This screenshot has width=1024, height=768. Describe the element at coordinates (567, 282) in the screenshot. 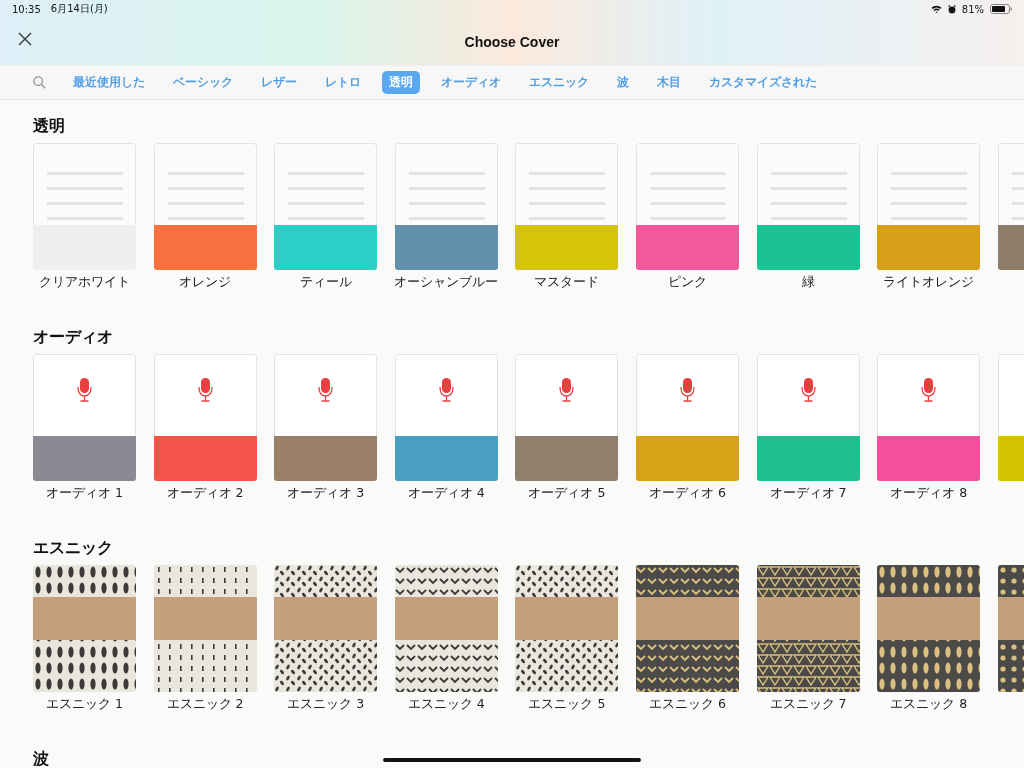

I see `cover-label: マスタード` at that location.